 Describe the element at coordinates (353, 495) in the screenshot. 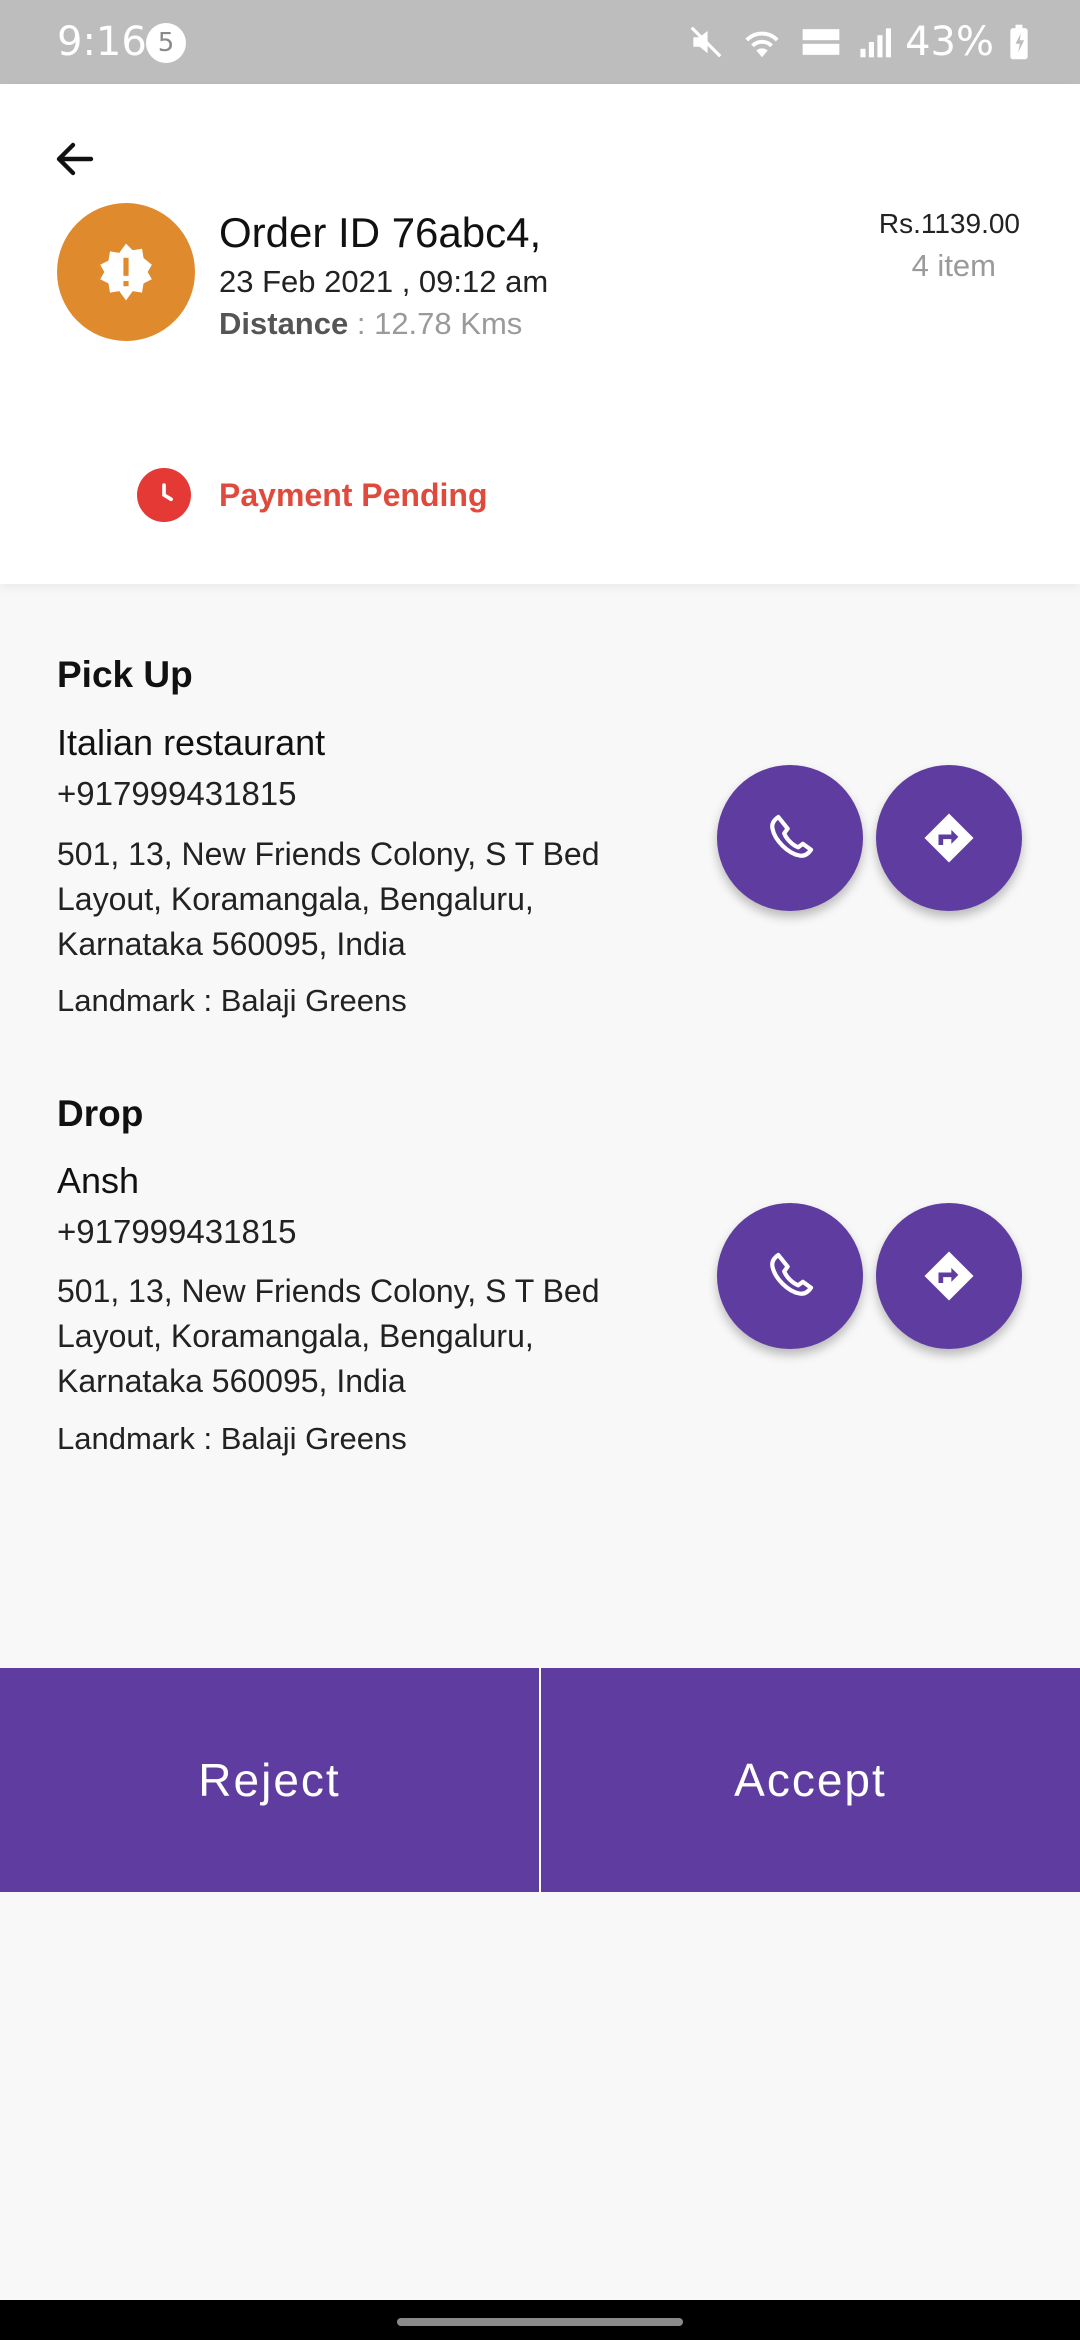

I see `payment-status: Payment Pending` at that location.